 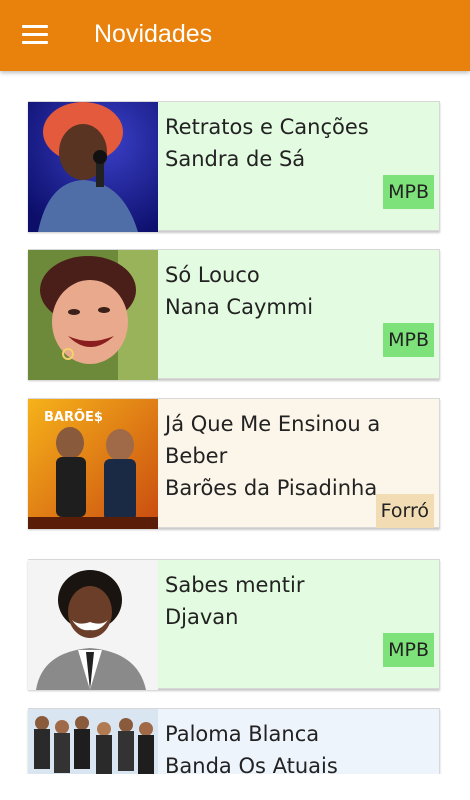 I want to click on page-title: Novidades, so click(x=153, y=34).